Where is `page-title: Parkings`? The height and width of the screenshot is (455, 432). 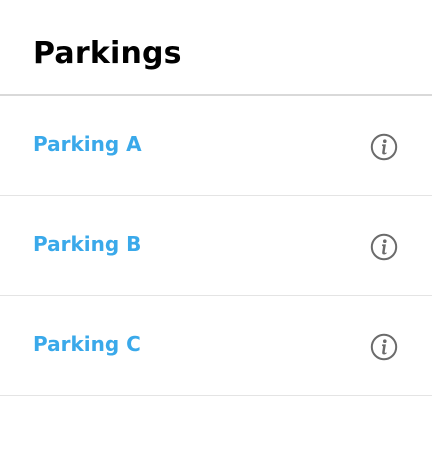 page-title: Parkings is located at coordinates (107, 53).